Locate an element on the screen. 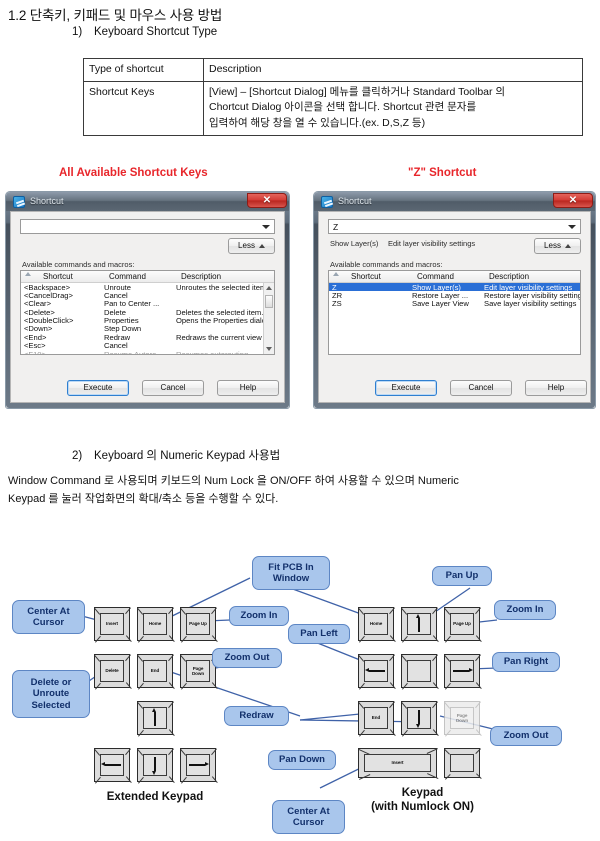 The image size is (600, 841). dialog-button-bar: Execute Cancel Help is located at coordinates (454, 388).